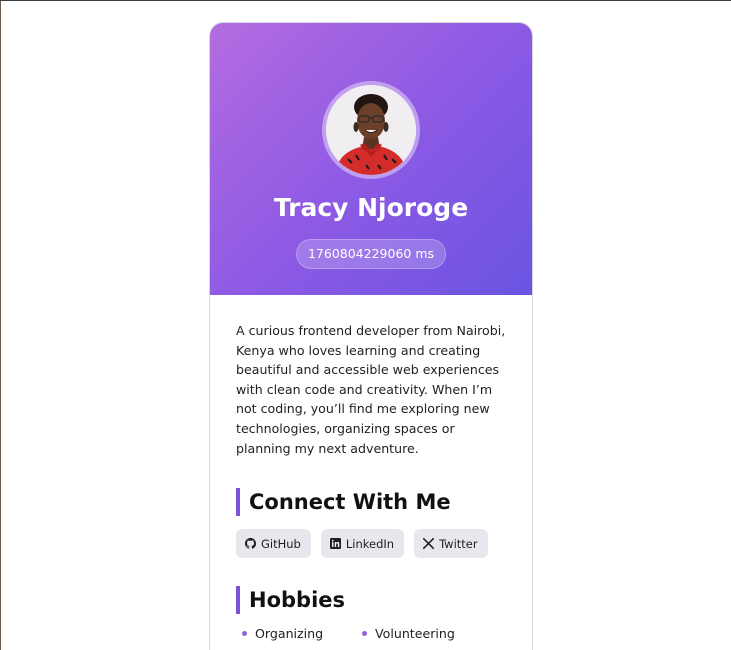 The height and width of the screenshot is (650, 731). I want to click on avatar, so click(371, 130).